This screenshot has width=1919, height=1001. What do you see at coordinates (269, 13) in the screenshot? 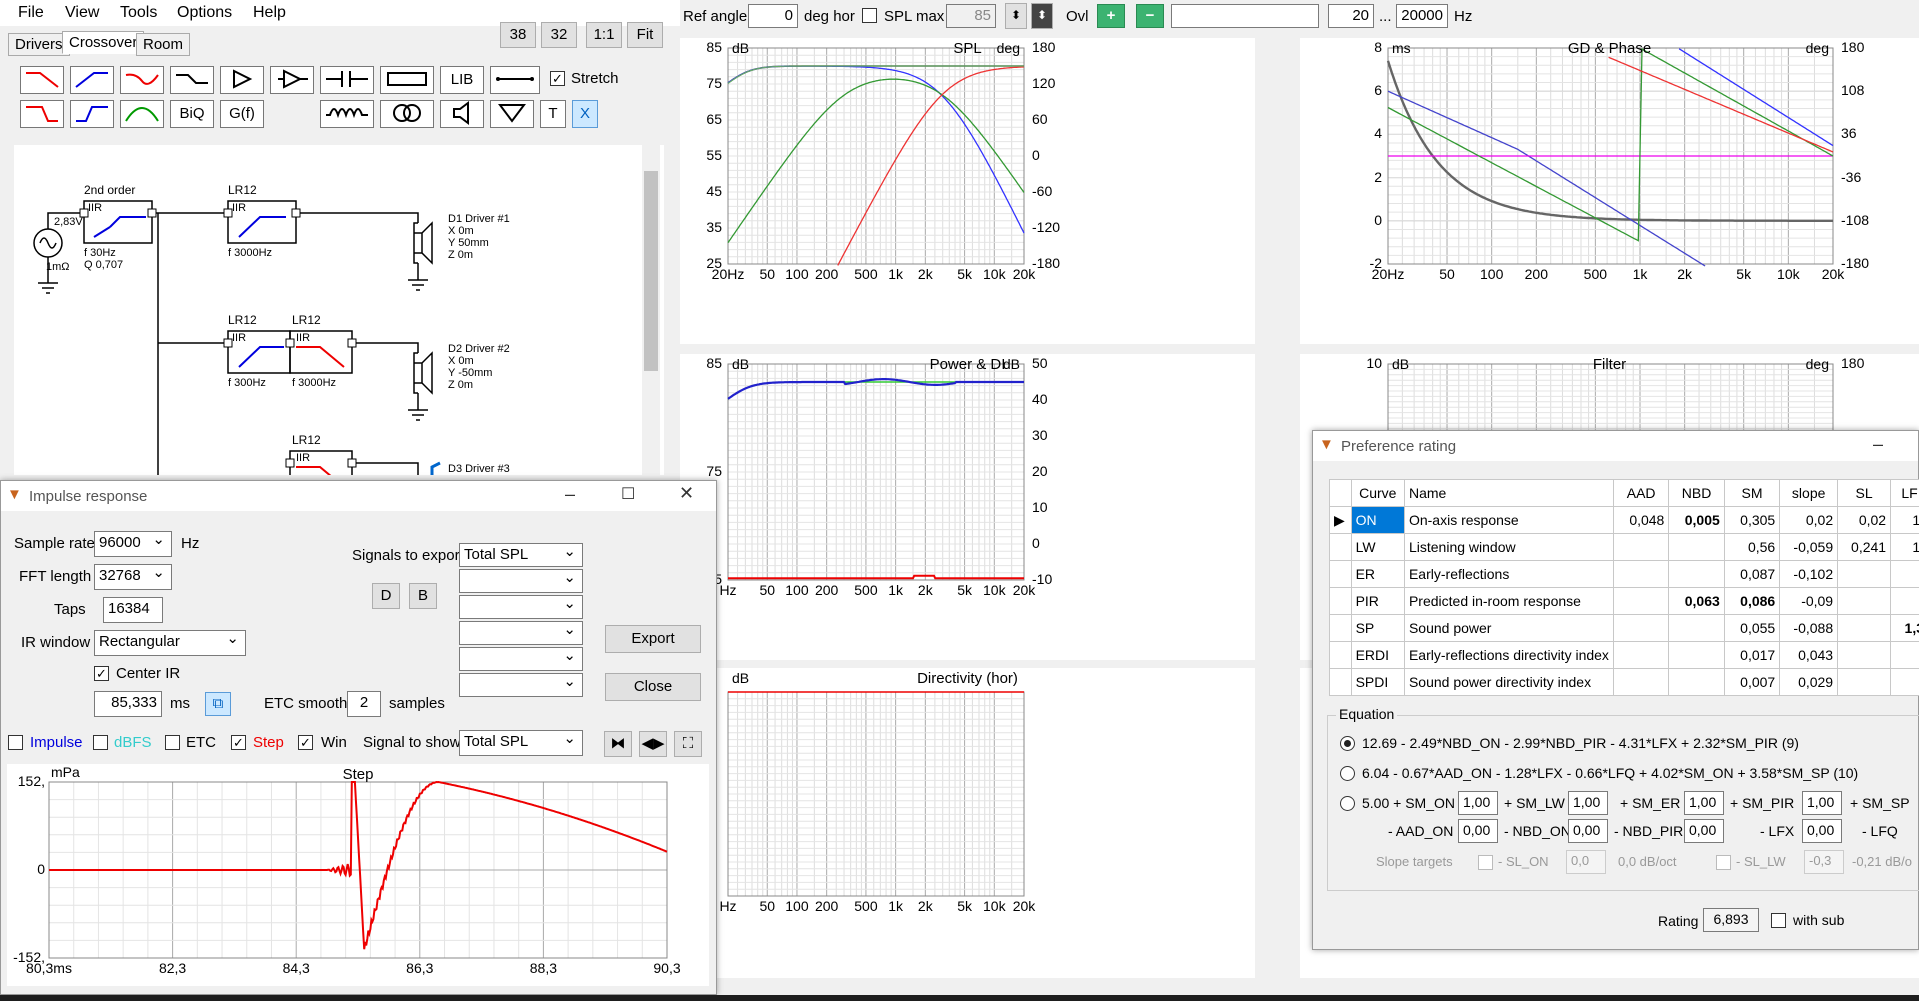
I see `menu-help: Help` at bounding box center [269, 13].